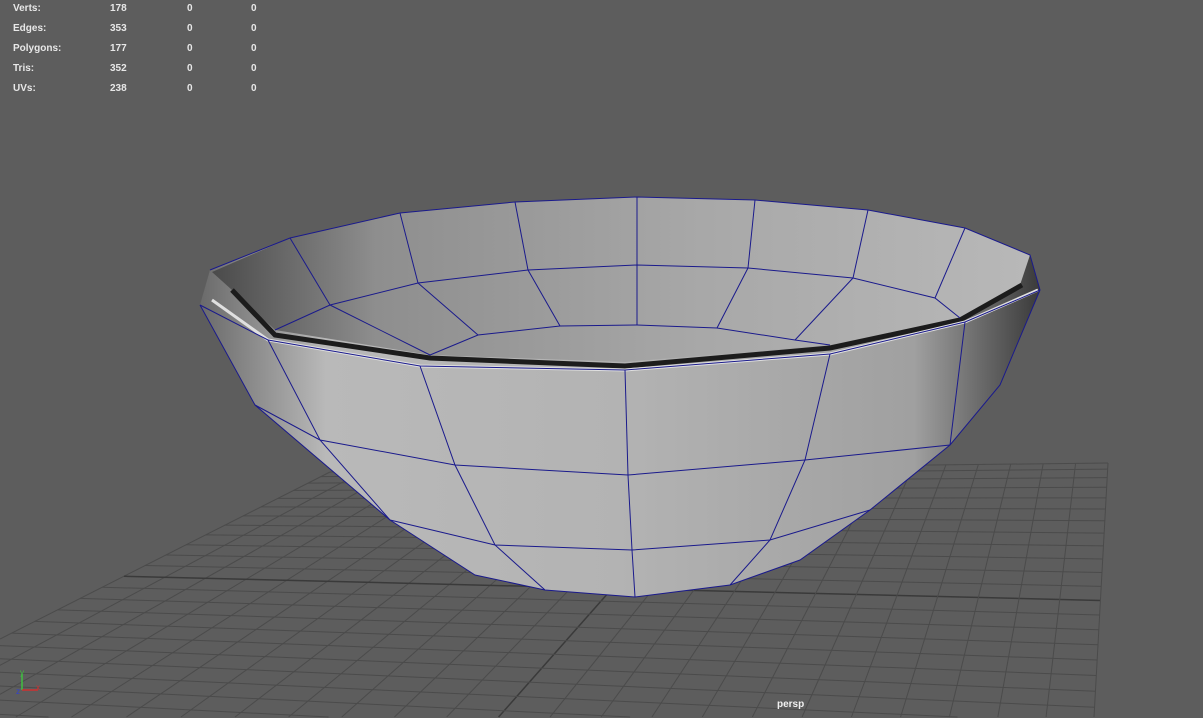  What do you see at coordinates (118, 48) in the screenshot?
I see `hud-total: 177` at bounding box center [118, 48].